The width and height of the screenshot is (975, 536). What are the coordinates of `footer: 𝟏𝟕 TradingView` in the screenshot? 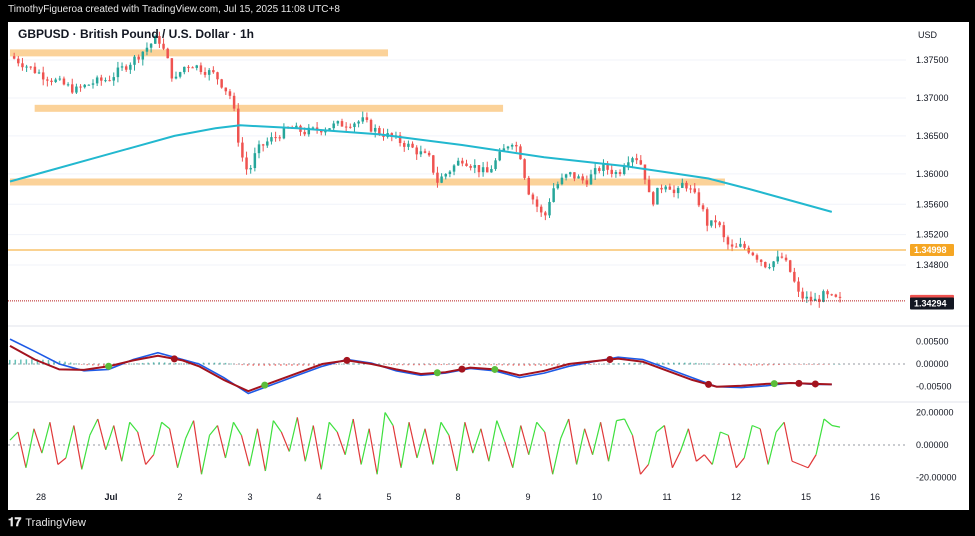 It's located at (47, 522).